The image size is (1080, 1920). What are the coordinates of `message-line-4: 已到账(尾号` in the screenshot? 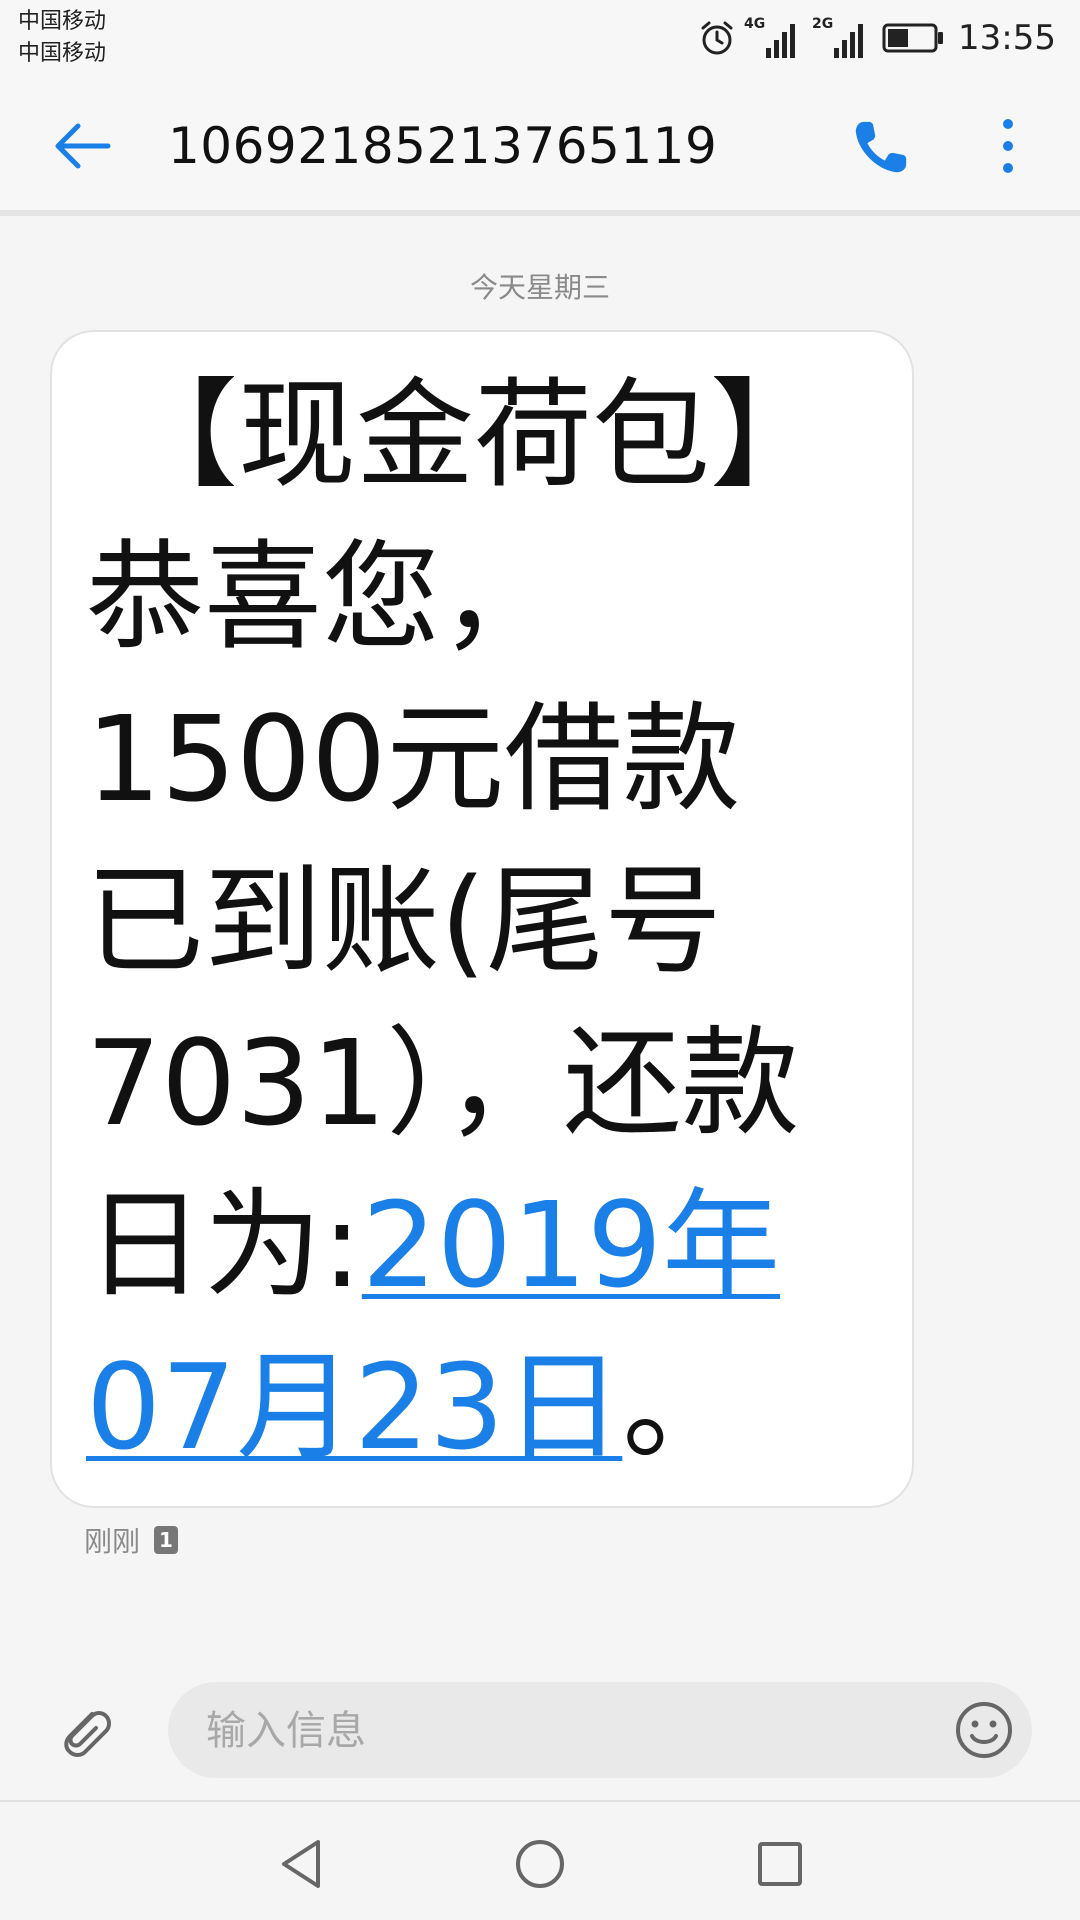 It's located at (404, 921).